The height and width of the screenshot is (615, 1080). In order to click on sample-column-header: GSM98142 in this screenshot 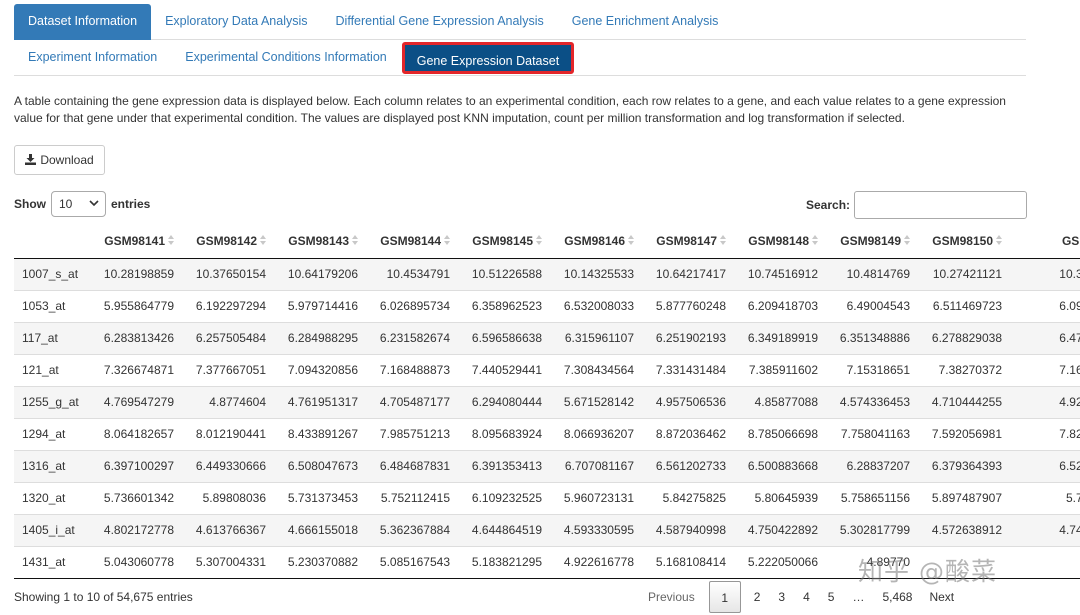, I will do `click(230, 242)`.